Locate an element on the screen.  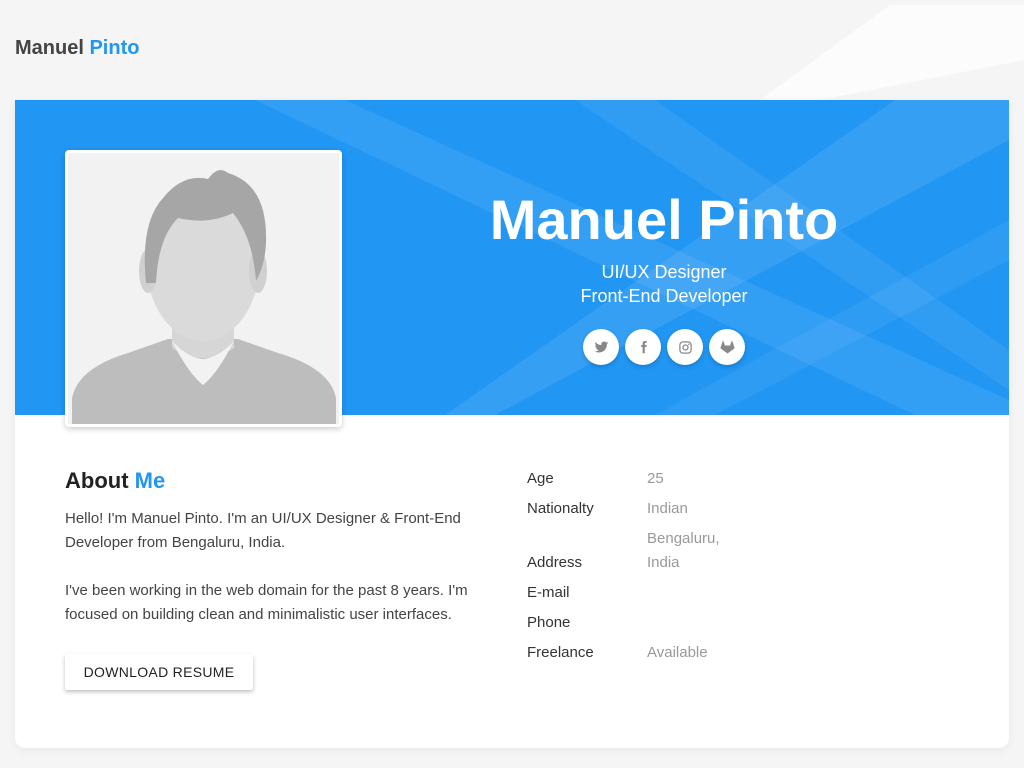
twitter-icon is located at coordinates (601, 347).